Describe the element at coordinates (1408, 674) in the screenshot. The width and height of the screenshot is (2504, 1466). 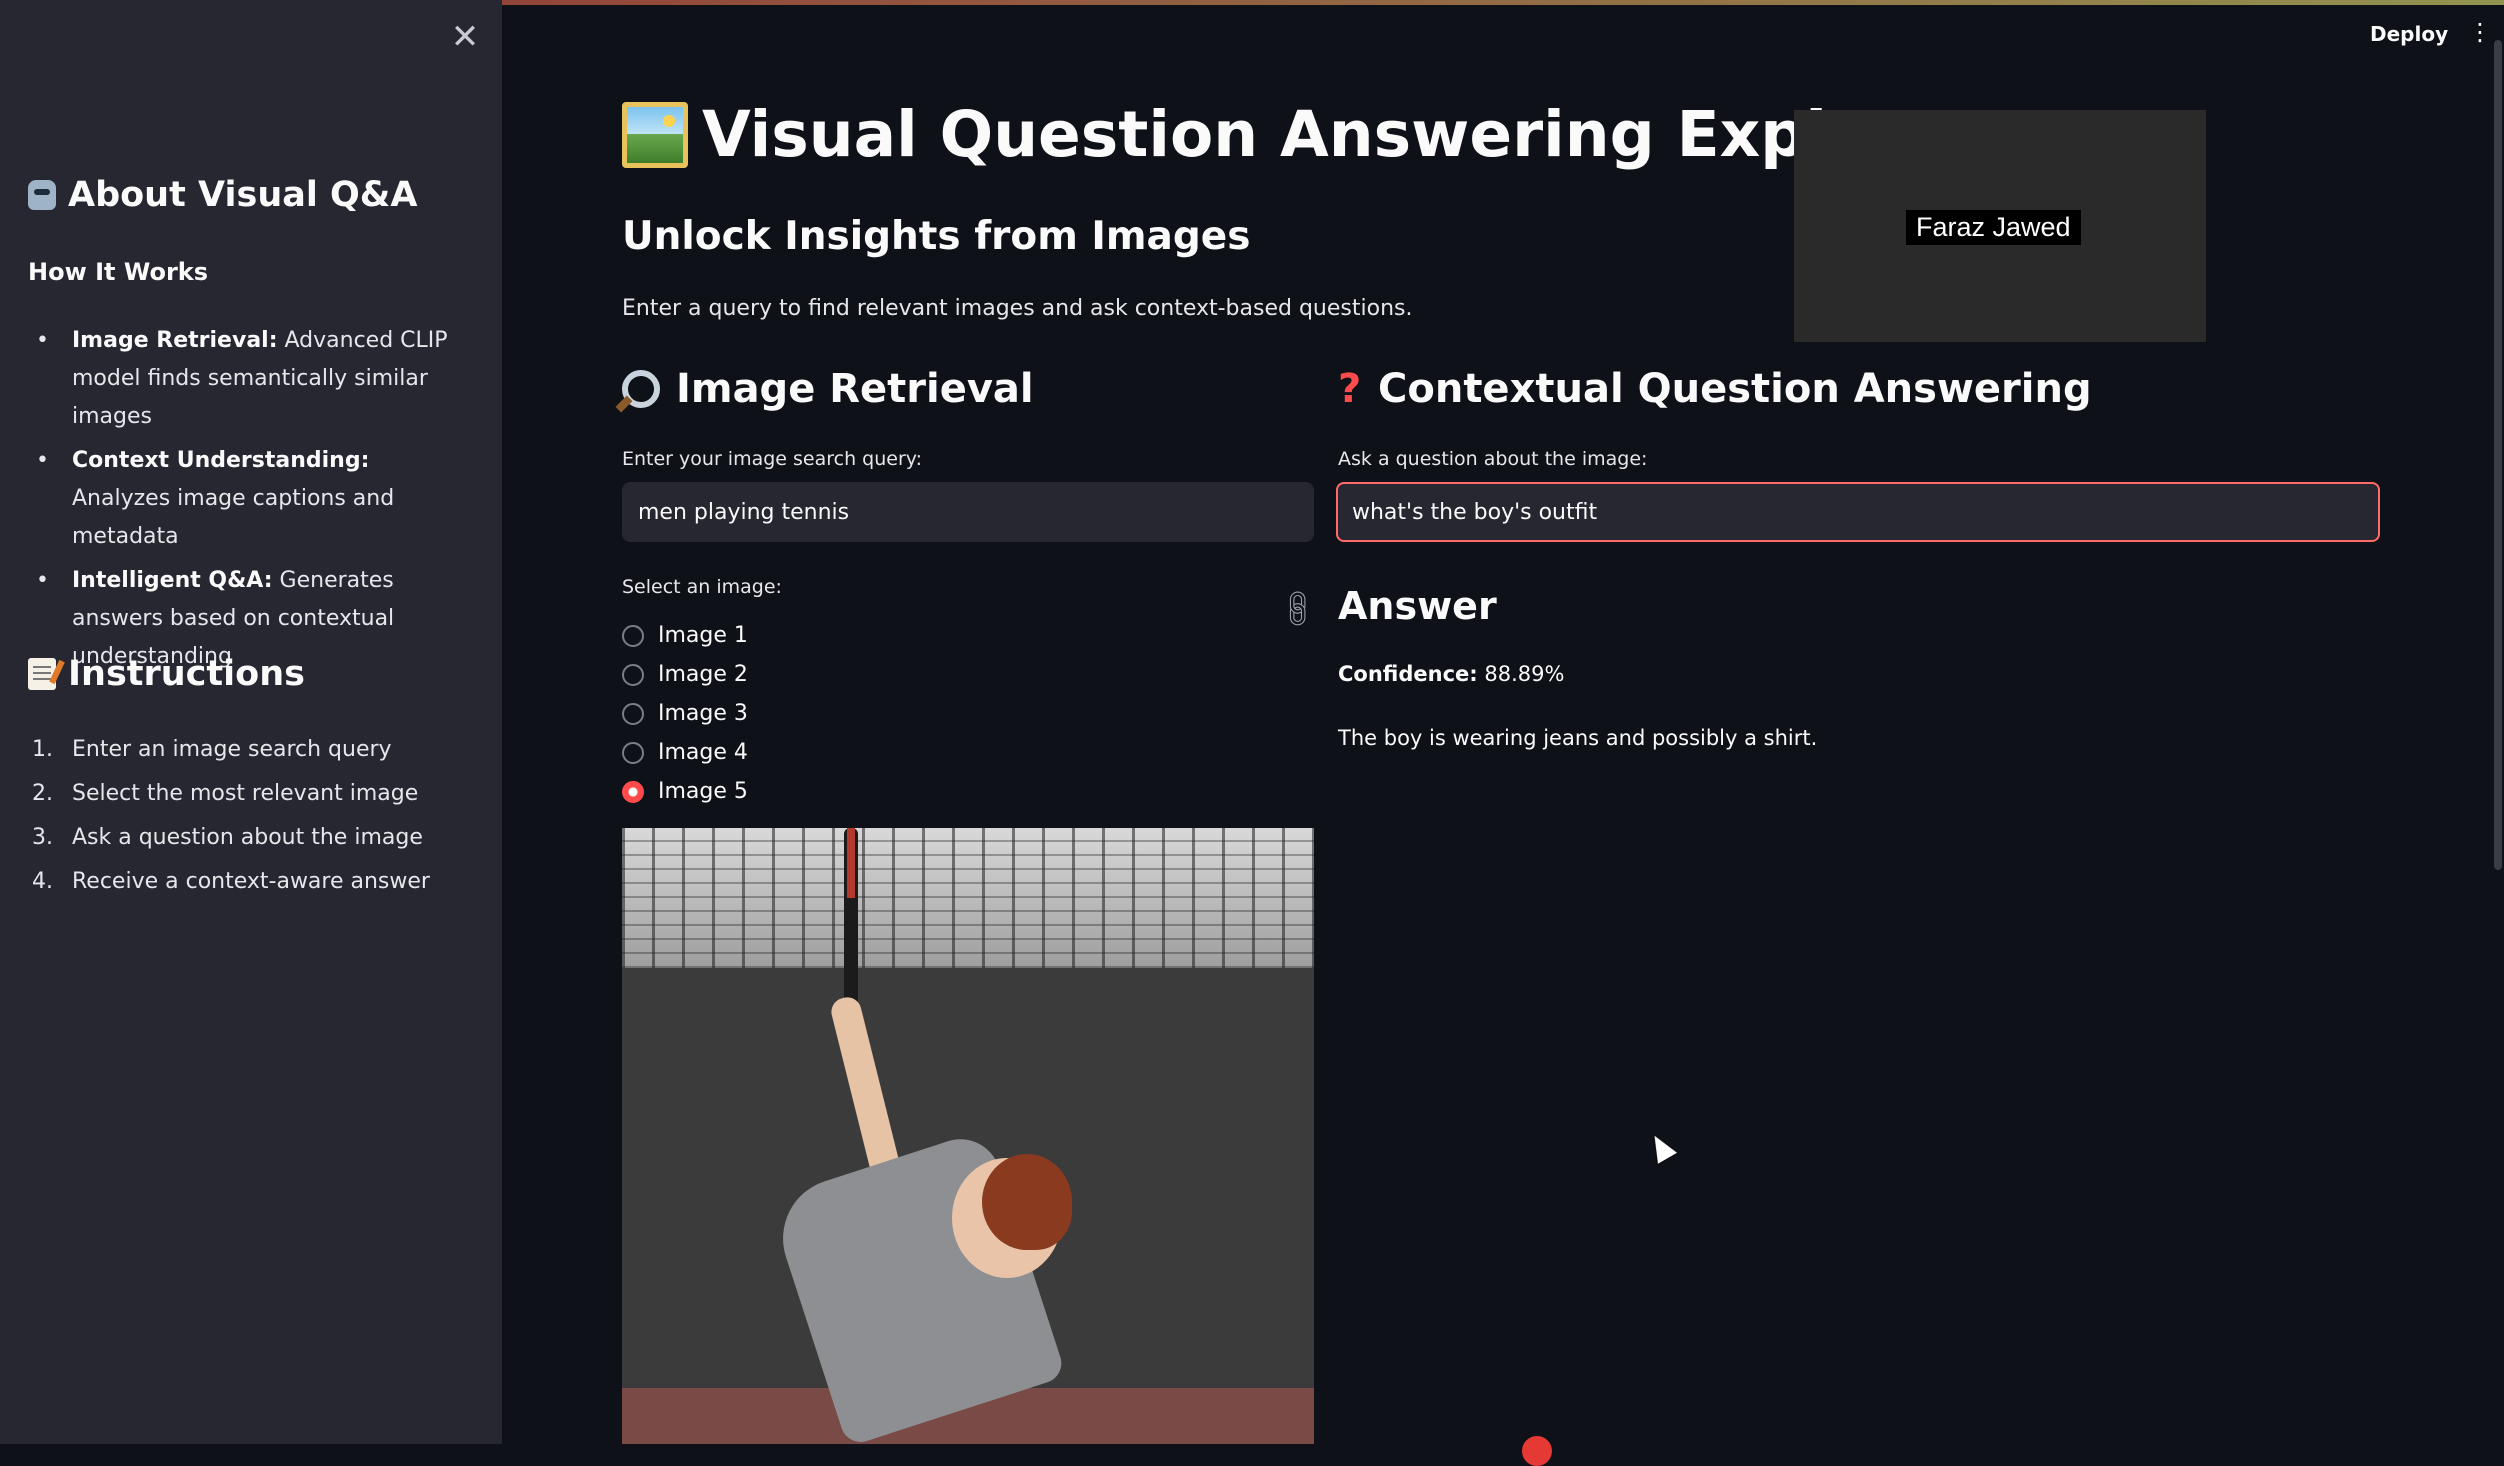
I see `confidence-label: Confidence:` at that location.